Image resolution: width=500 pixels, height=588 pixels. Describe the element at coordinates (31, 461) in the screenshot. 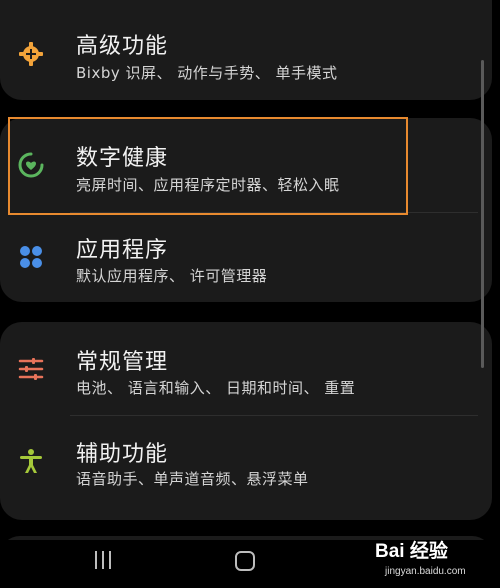

I see `accessibility-icon` at that location.